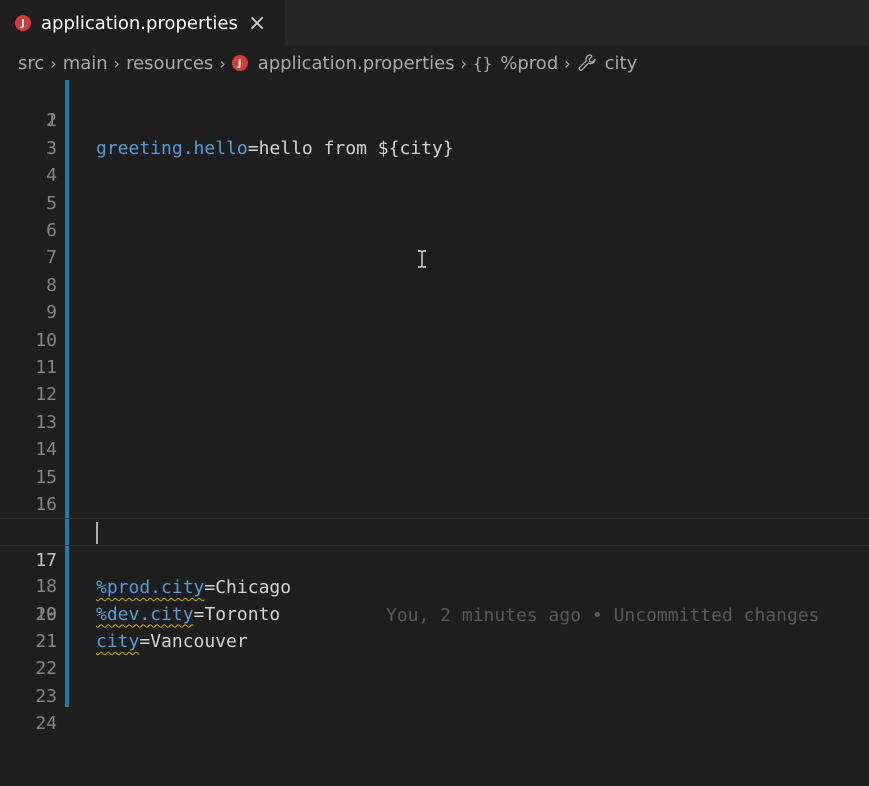 This screenshot has width=869, height=786. What do you see at coordinates (434, 394) in the screenshot?
I see `code-line: 12` at bounding box center [434, 394].